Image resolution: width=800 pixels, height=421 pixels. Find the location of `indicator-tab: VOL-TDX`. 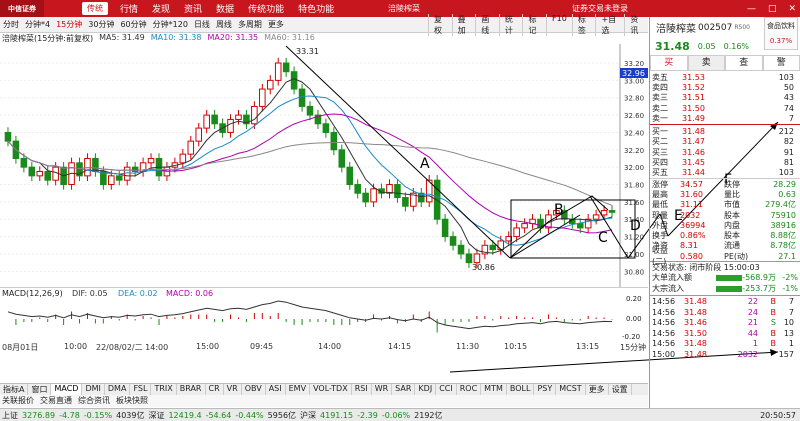

indicator-tab: VOL-TDX is located at coordinates (331, 389).